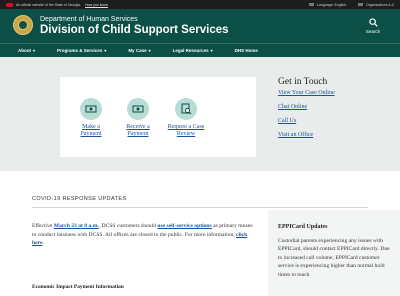  Describe the element at coordinates (79, 199) in the screenshot. I see `covid-updates-heading: COVID-19 RESPONSE UPDATES` at that location.